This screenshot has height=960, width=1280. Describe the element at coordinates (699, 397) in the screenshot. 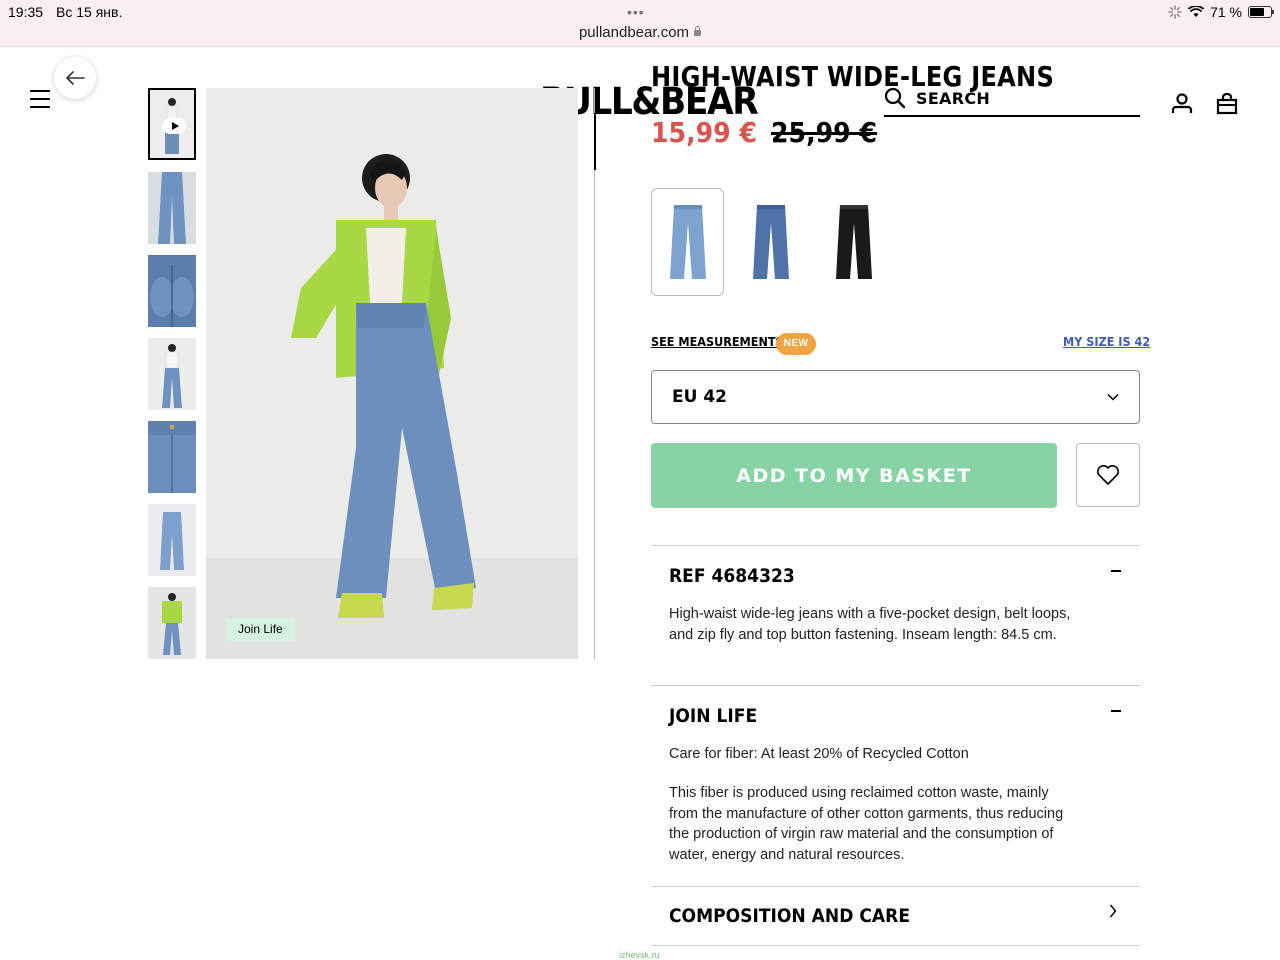

I see `selected-size: EU 42` at that location.